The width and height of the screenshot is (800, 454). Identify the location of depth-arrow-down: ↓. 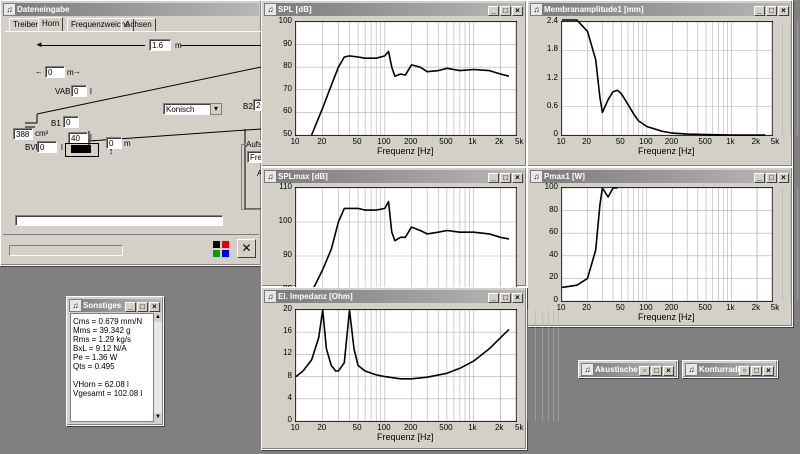
(111, 151).